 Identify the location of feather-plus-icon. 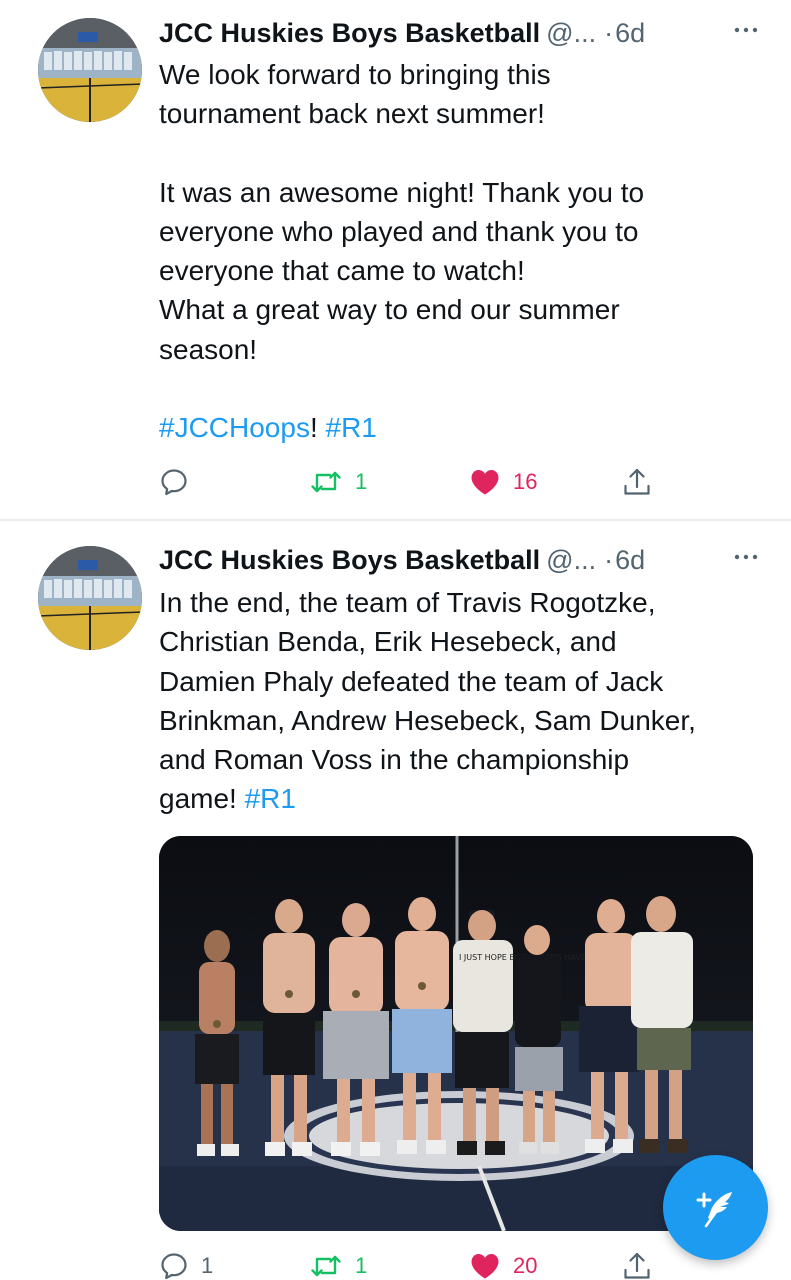
(714, 1209).